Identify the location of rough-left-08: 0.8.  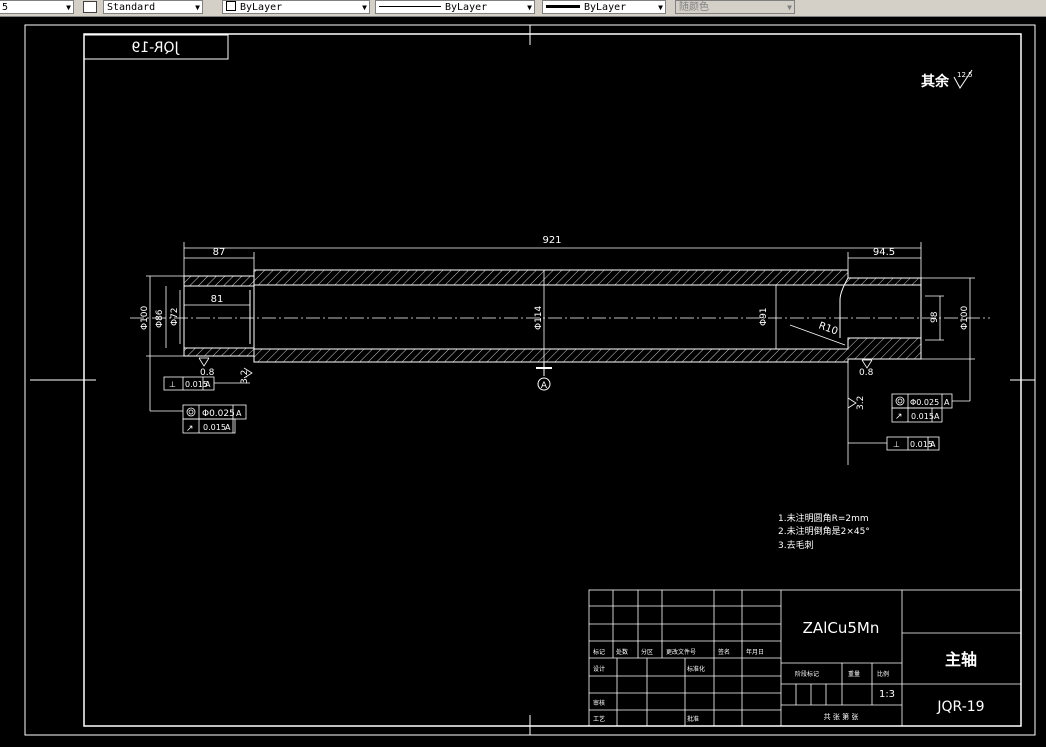
(207, 373).